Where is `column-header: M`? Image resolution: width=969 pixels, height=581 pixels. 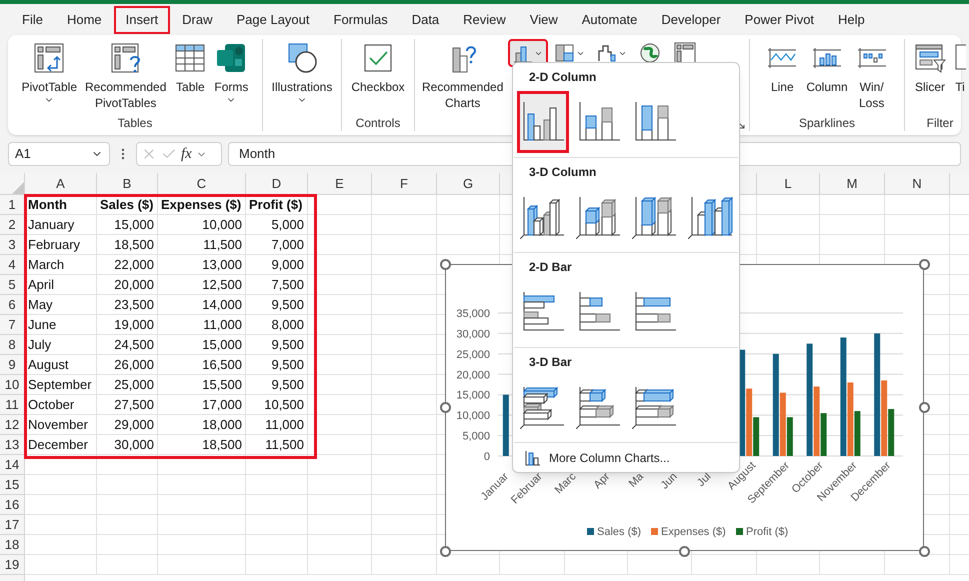 column-header: M is located at coordinates (852, 183).